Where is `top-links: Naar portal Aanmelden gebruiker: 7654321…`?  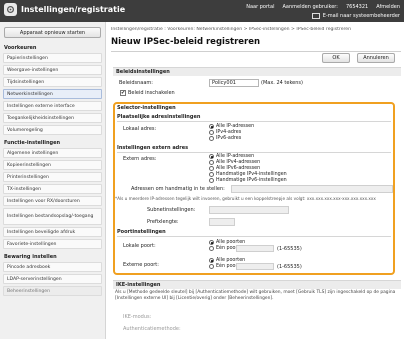 top-links: Naar portal Aanmelden gebruiker: 7654321… is located at coordinates (323, 7).